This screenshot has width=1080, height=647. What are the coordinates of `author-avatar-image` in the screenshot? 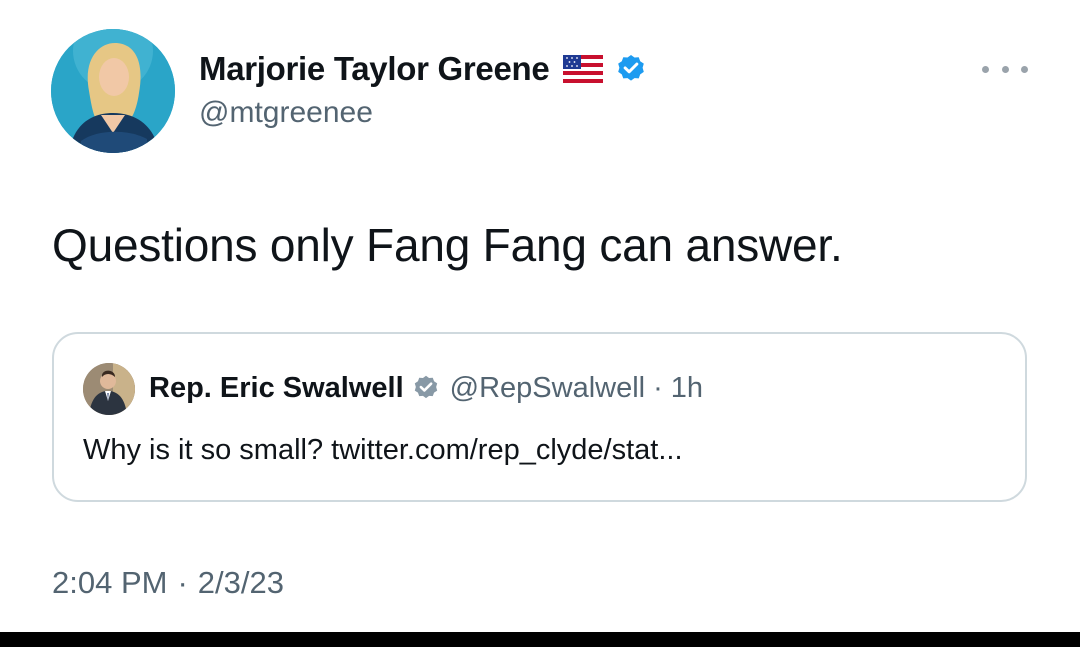 It's located at (113, 91).